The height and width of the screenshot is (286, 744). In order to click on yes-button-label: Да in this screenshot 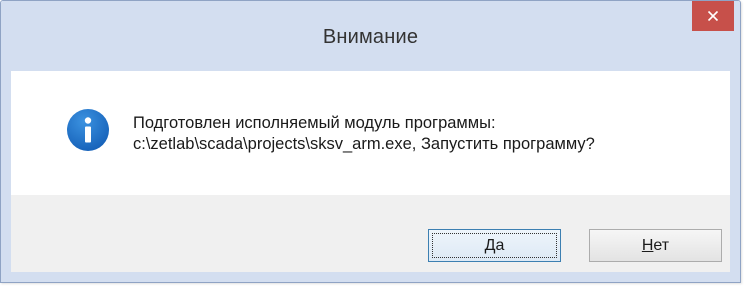, I will do `click(495, 246)`.